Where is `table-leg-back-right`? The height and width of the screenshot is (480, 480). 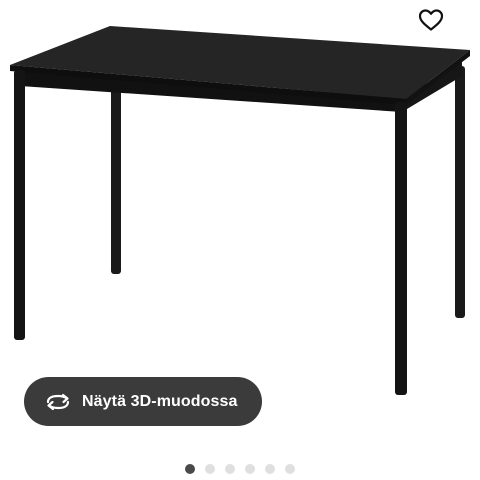
table-leg-back-right is located at coordinates (460, 192).